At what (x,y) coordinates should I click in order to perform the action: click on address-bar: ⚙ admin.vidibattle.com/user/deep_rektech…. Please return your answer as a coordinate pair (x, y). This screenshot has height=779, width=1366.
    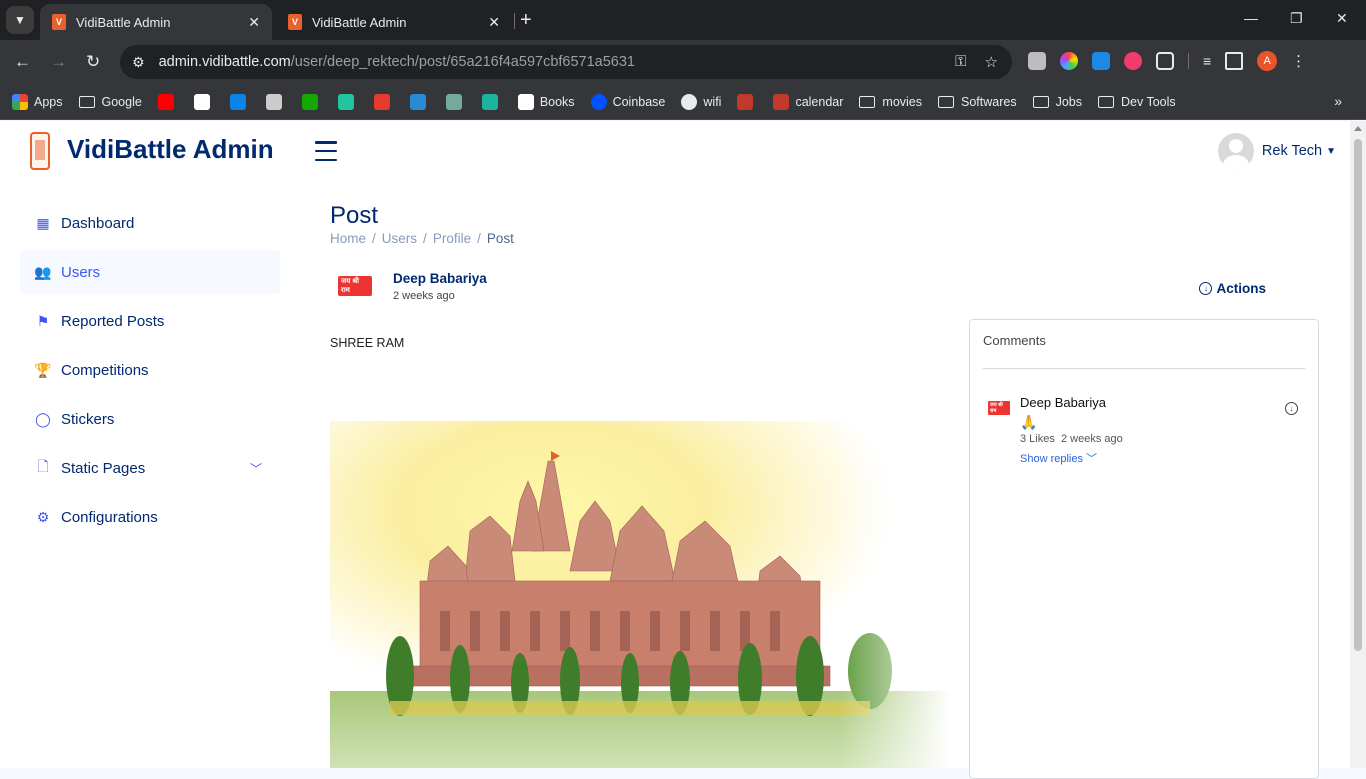
    Looking at the image, I should click on (566, 62).